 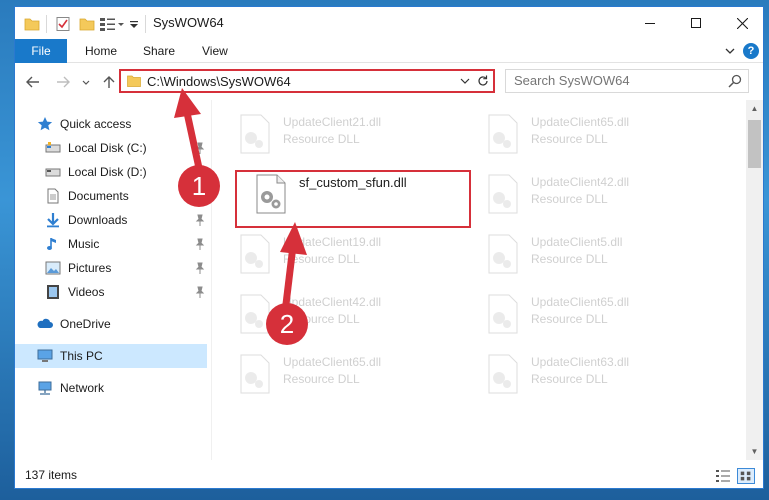 What do you see at coordinates (577, 242) in the screenshot?
I see `file-name: UpdateClient5.dll` at bounding box center [577, 242].